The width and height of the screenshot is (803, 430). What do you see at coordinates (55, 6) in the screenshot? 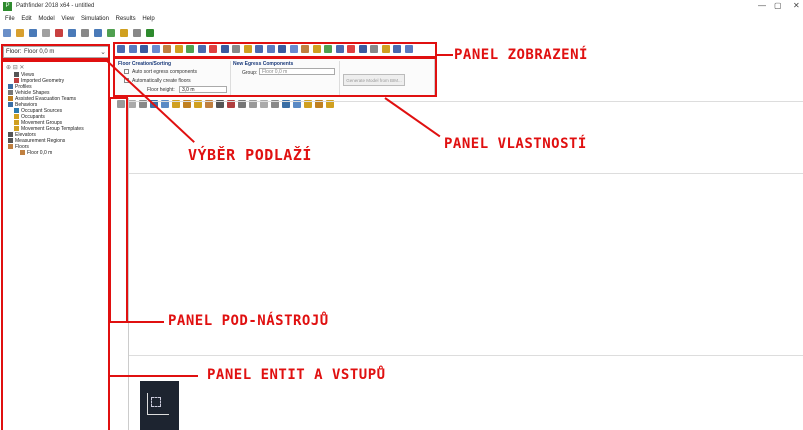
I see `window-title: Pathfinder 2018 x64 - untitled` at bounding box center [55, 6].